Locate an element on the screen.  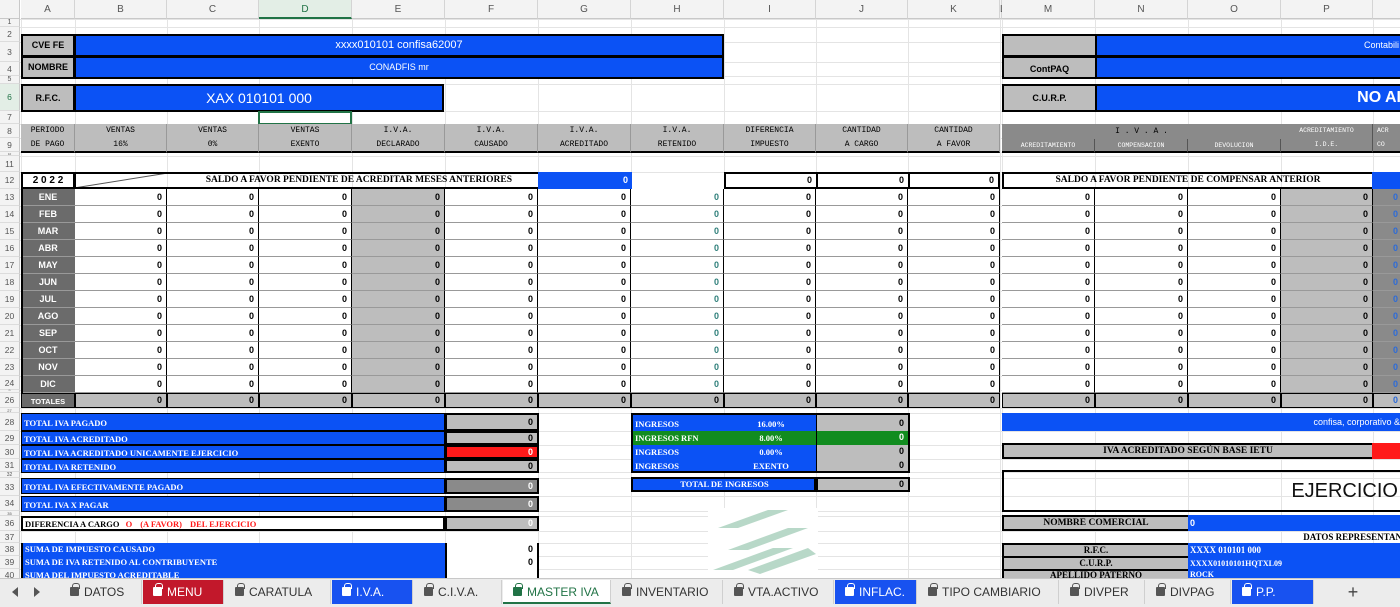
sheet-tab-p-p: P.P. is located at coordinates (1273, 592).